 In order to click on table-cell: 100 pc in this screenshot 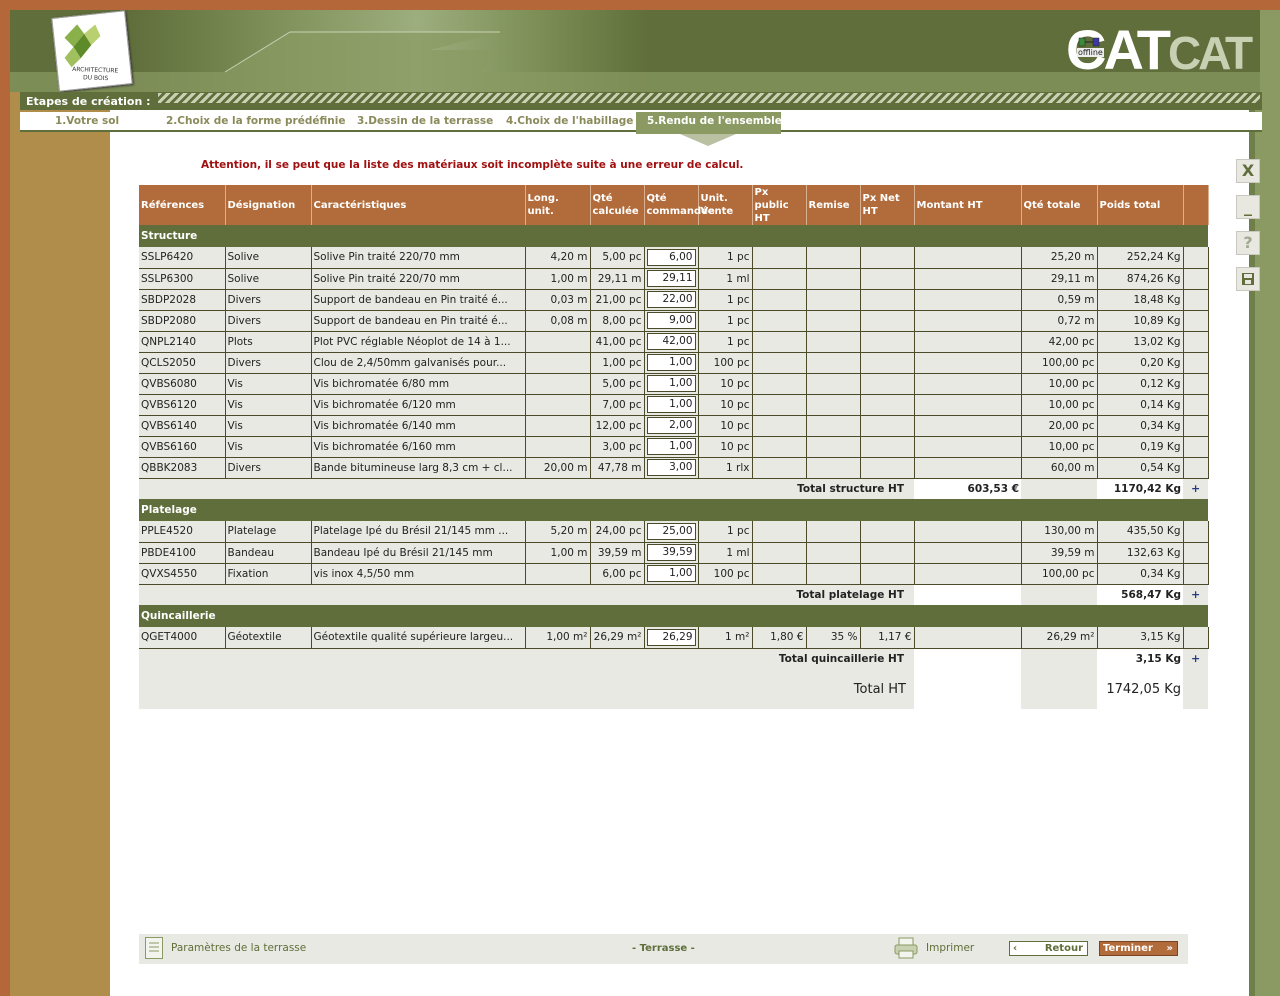, I will do `click(725, 574)`.